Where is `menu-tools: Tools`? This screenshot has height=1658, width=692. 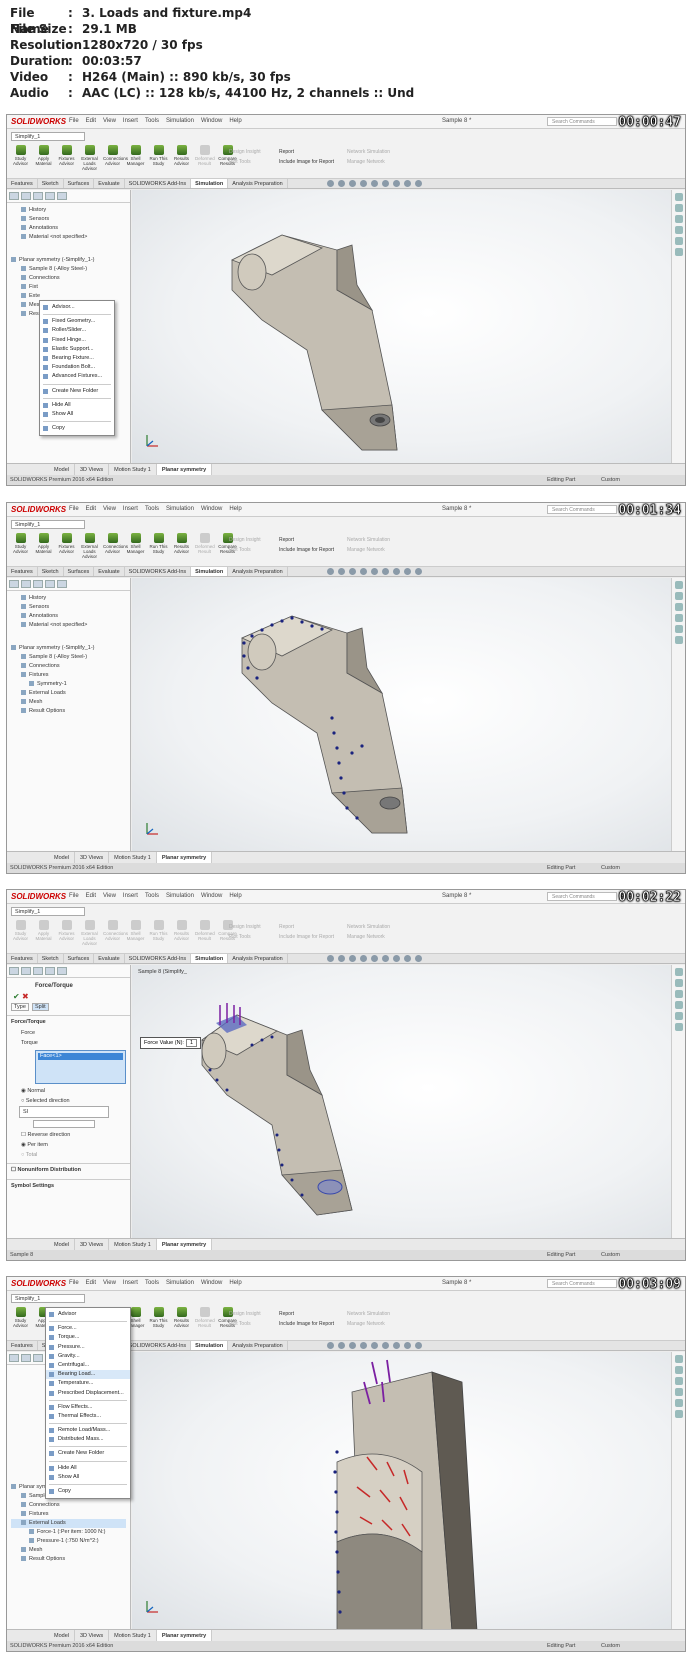 menu-tools: Tools is located at coordinates (152, 509).